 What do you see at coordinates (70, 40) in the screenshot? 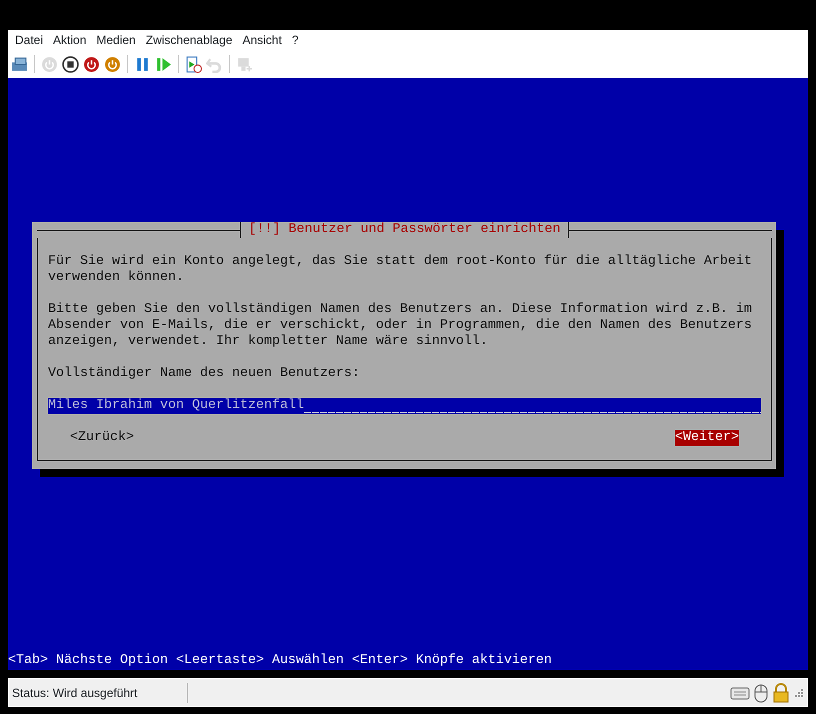
I see `menu-item: Aktion` at bounding box center [70, 40].